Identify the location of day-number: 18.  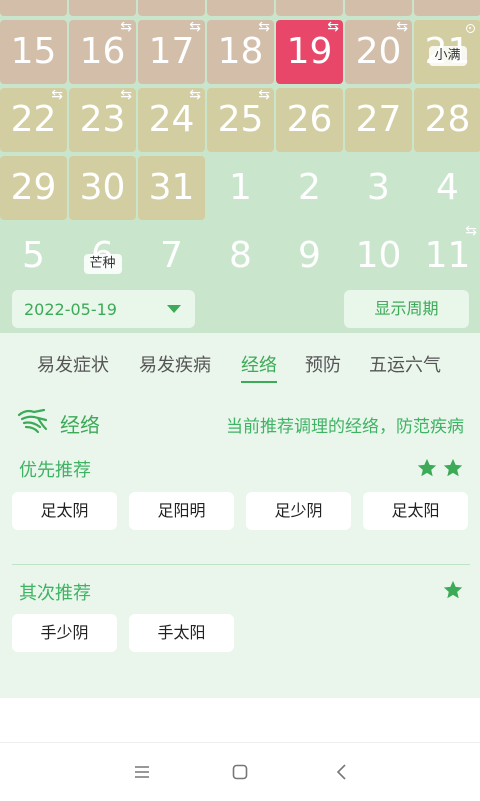
(240, 51).